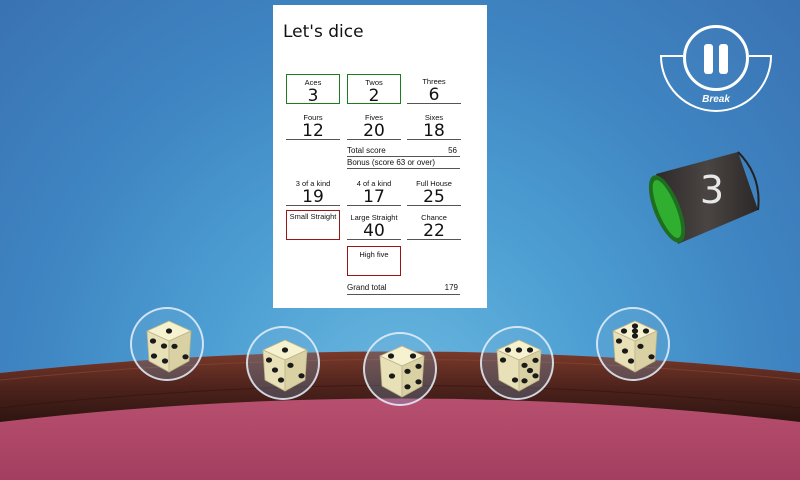 This screenshot has width=800, height=480. I want to click on score-cell-three-of-a-kind: 3 of a kind 19, so click(313, 191).